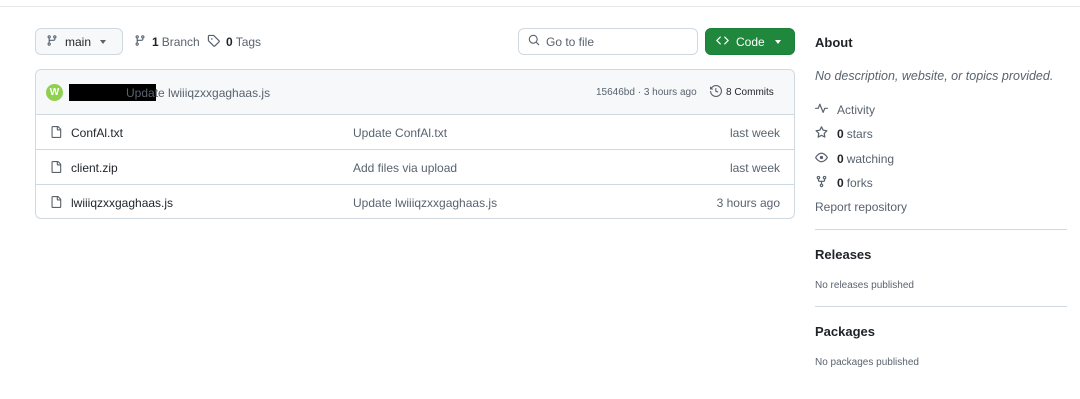 Image resolution: width=1080 pixels, height=399 pixels. What do you see at coordinates (722, 42) in the screenshot?
I see `code-icon` at bounding box center [722, 42].